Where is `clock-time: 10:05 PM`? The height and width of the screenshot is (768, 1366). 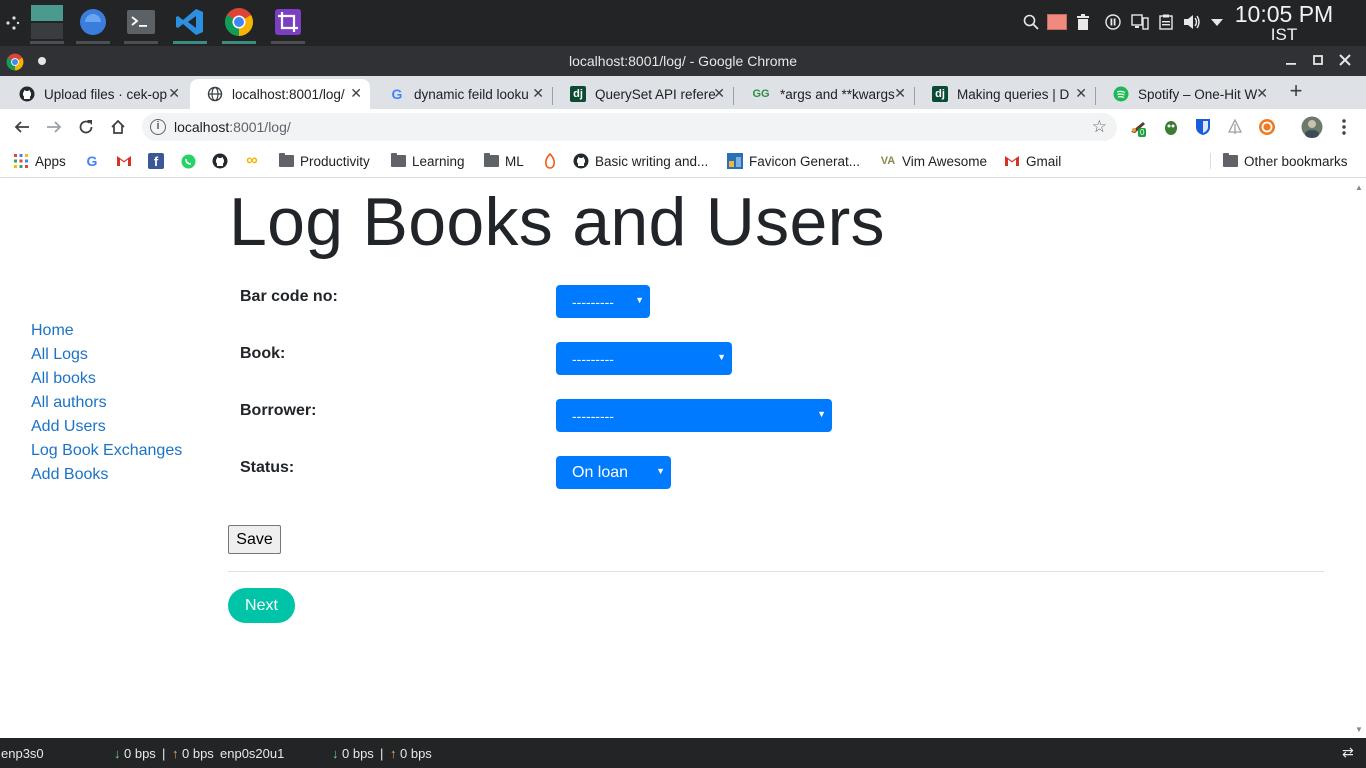 clock-time: 10:05 PM is located at coordinates (1284, 14).